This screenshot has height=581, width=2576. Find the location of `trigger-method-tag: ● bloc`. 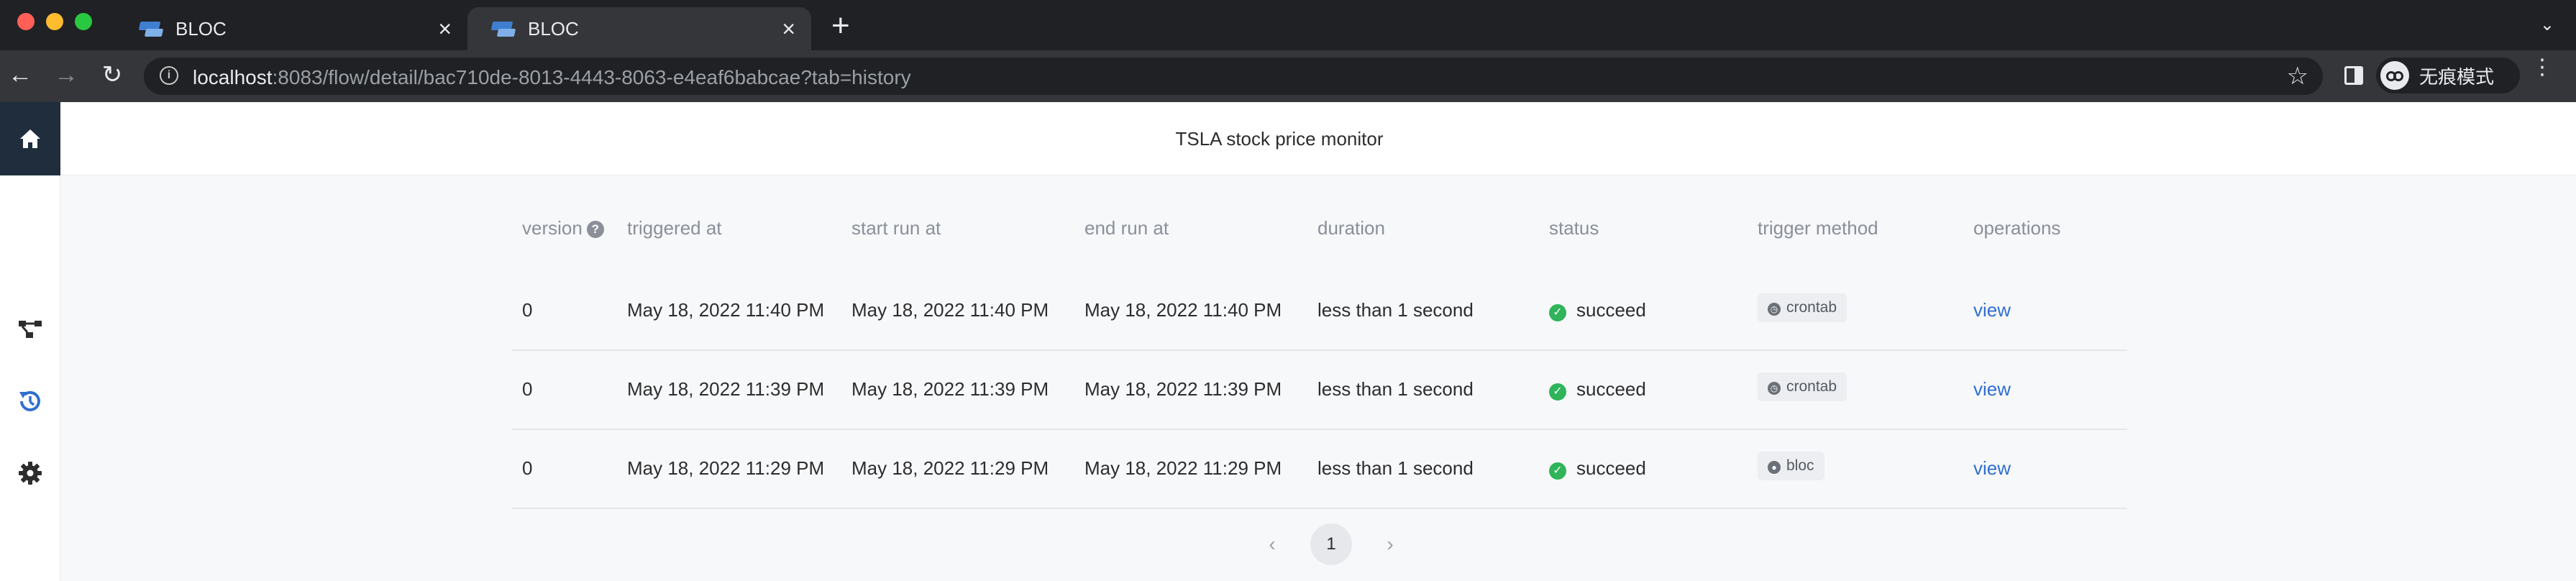

trigger-method-tag: ● bloc is located at coordinates (1791, 466).